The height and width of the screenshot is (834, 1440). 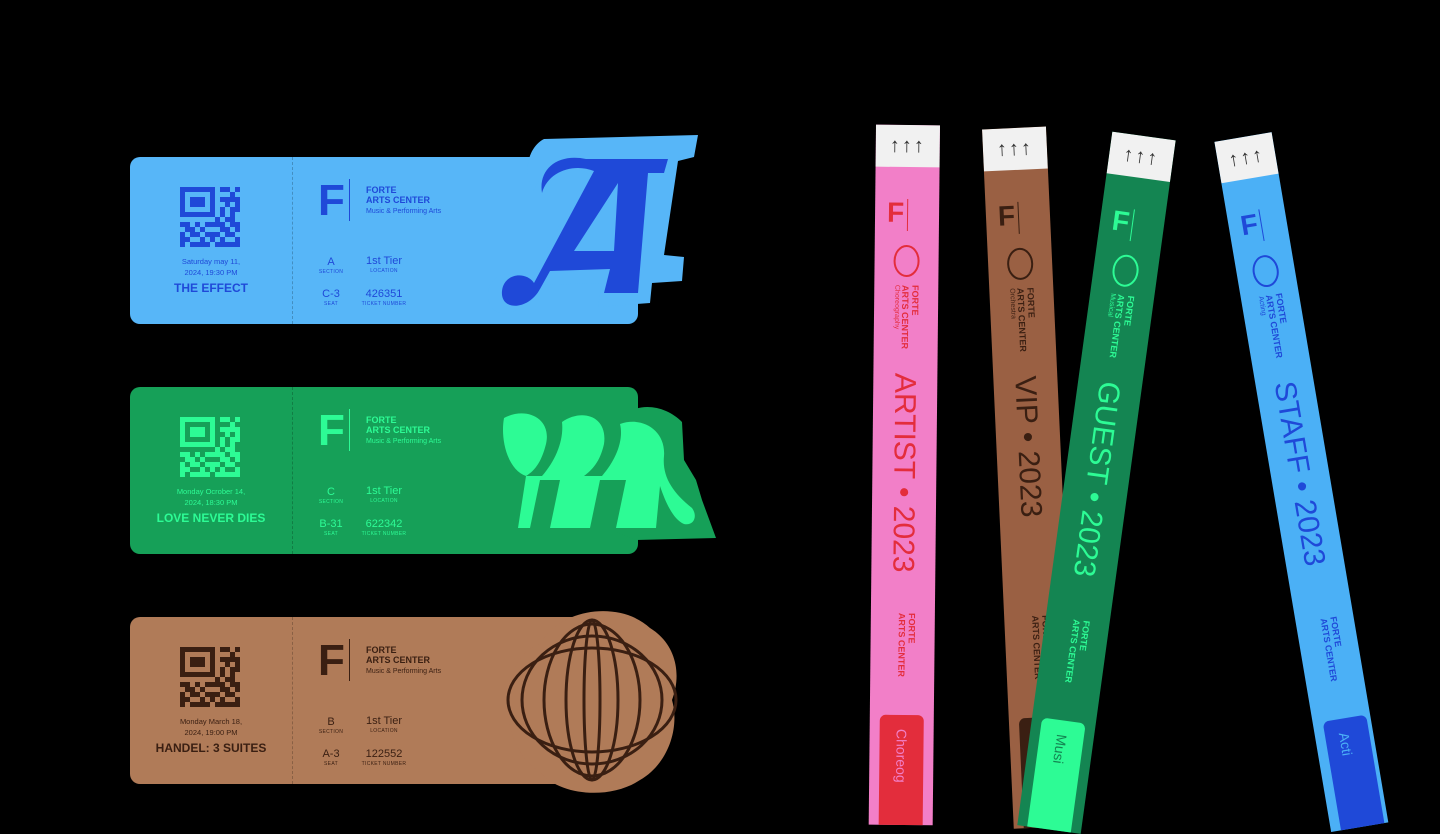 I want to click on section-field: C SECTION, so click(x=331, y=495).